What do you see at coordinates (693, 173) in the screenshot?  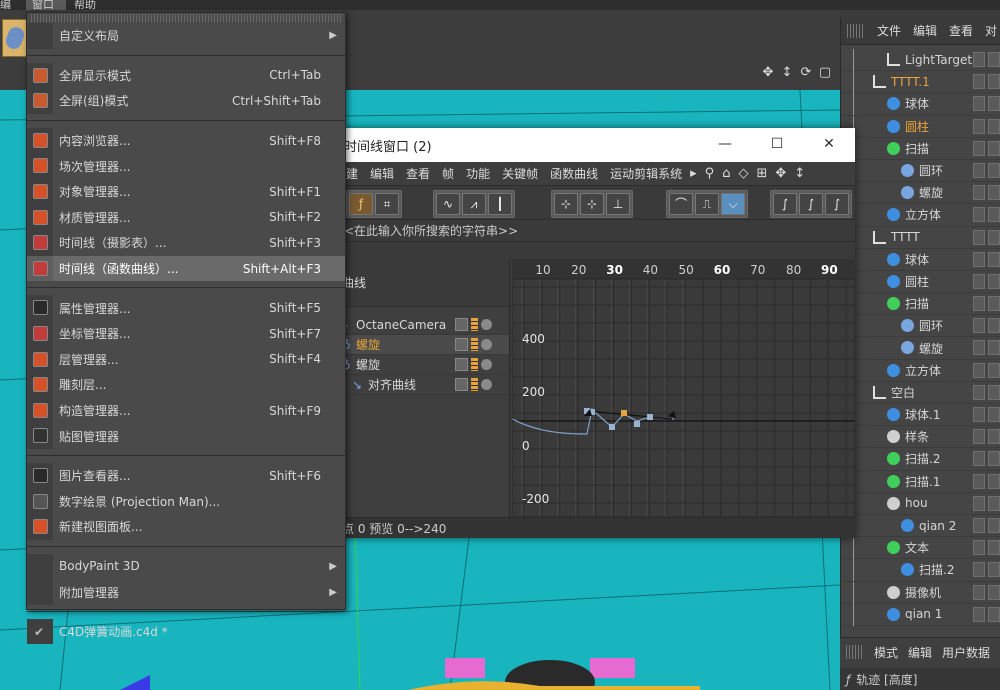 I see `chevron-right-icon: ▸` at bounding box center [693, 173].